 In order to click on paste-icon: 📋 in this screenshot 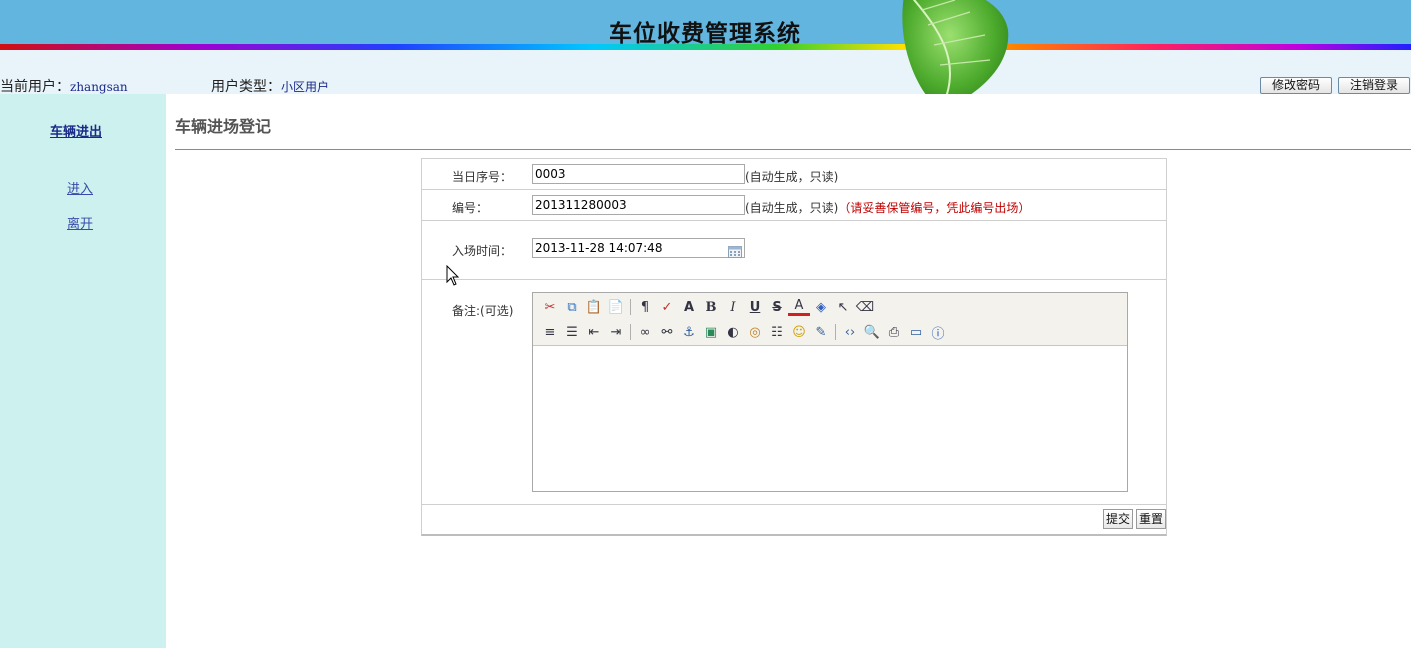, I will do `click(594, 307)`.